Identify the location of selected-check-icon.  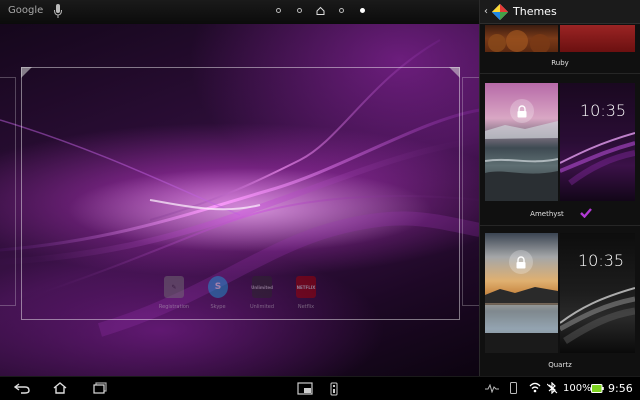
(586, 213).